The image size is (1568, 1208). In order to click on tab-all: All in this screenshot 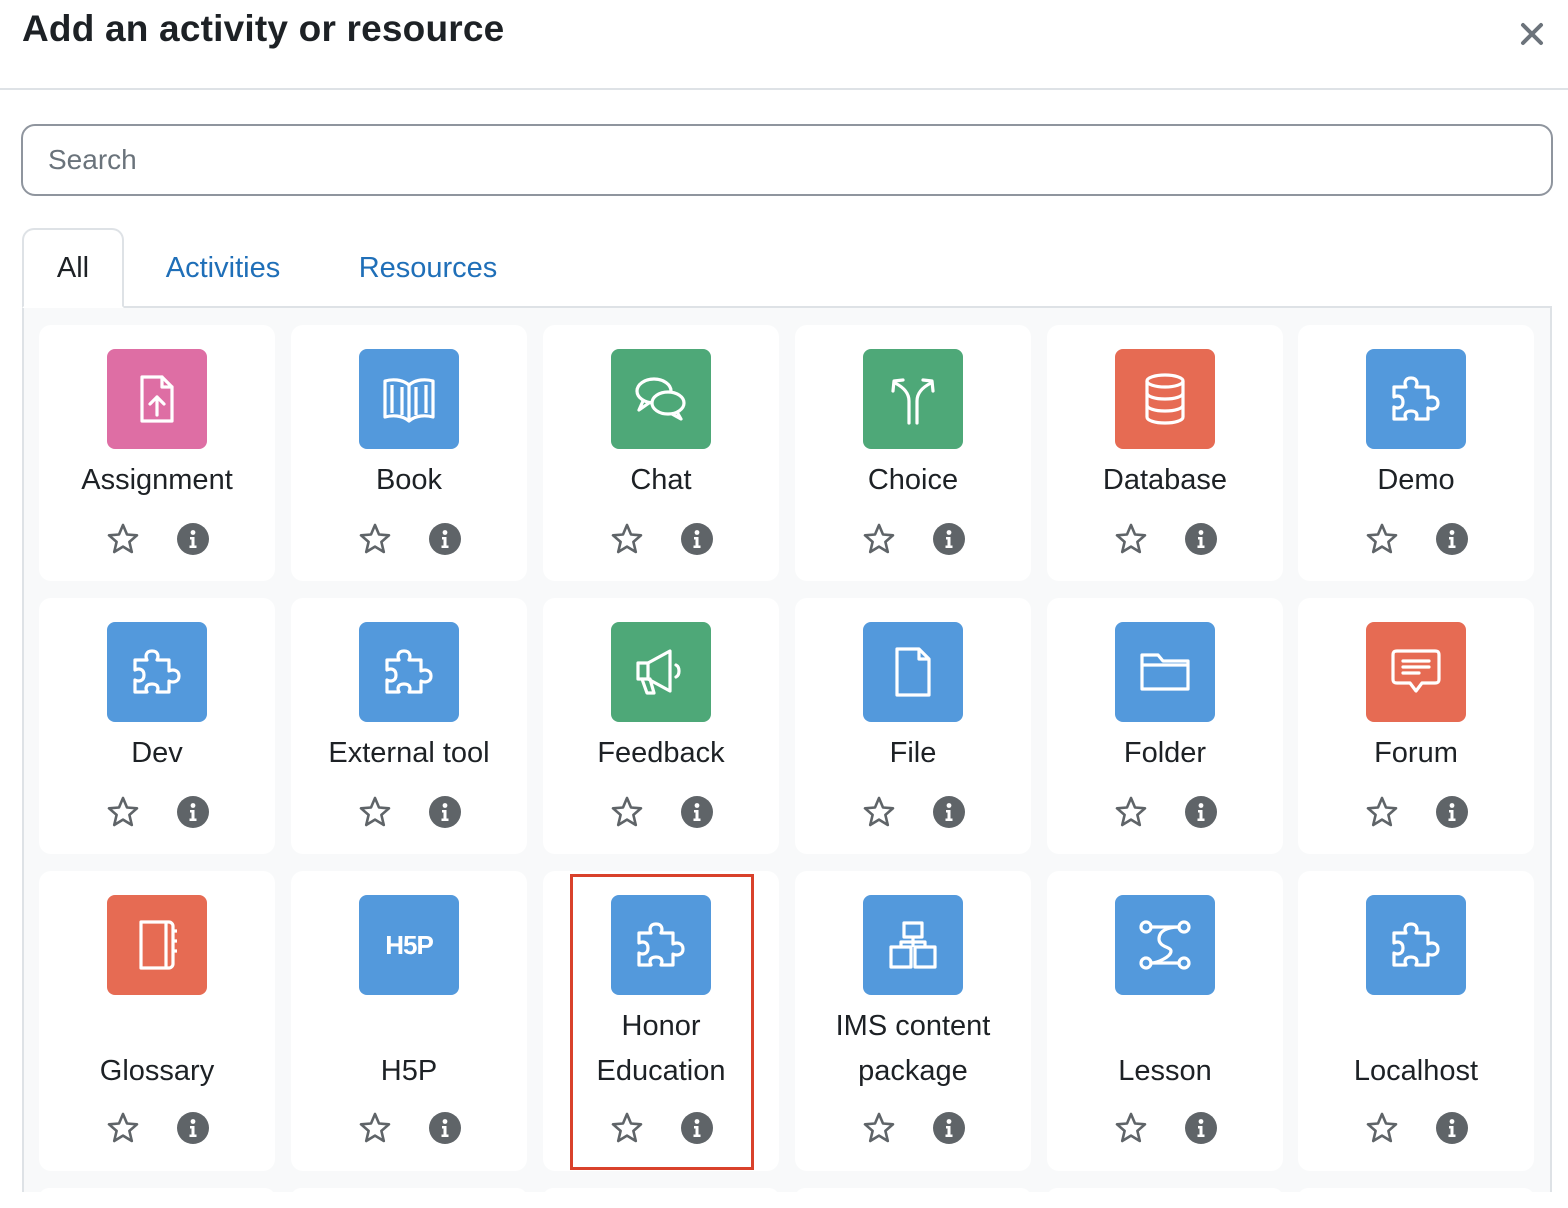, I will do `click(73, 268)`.